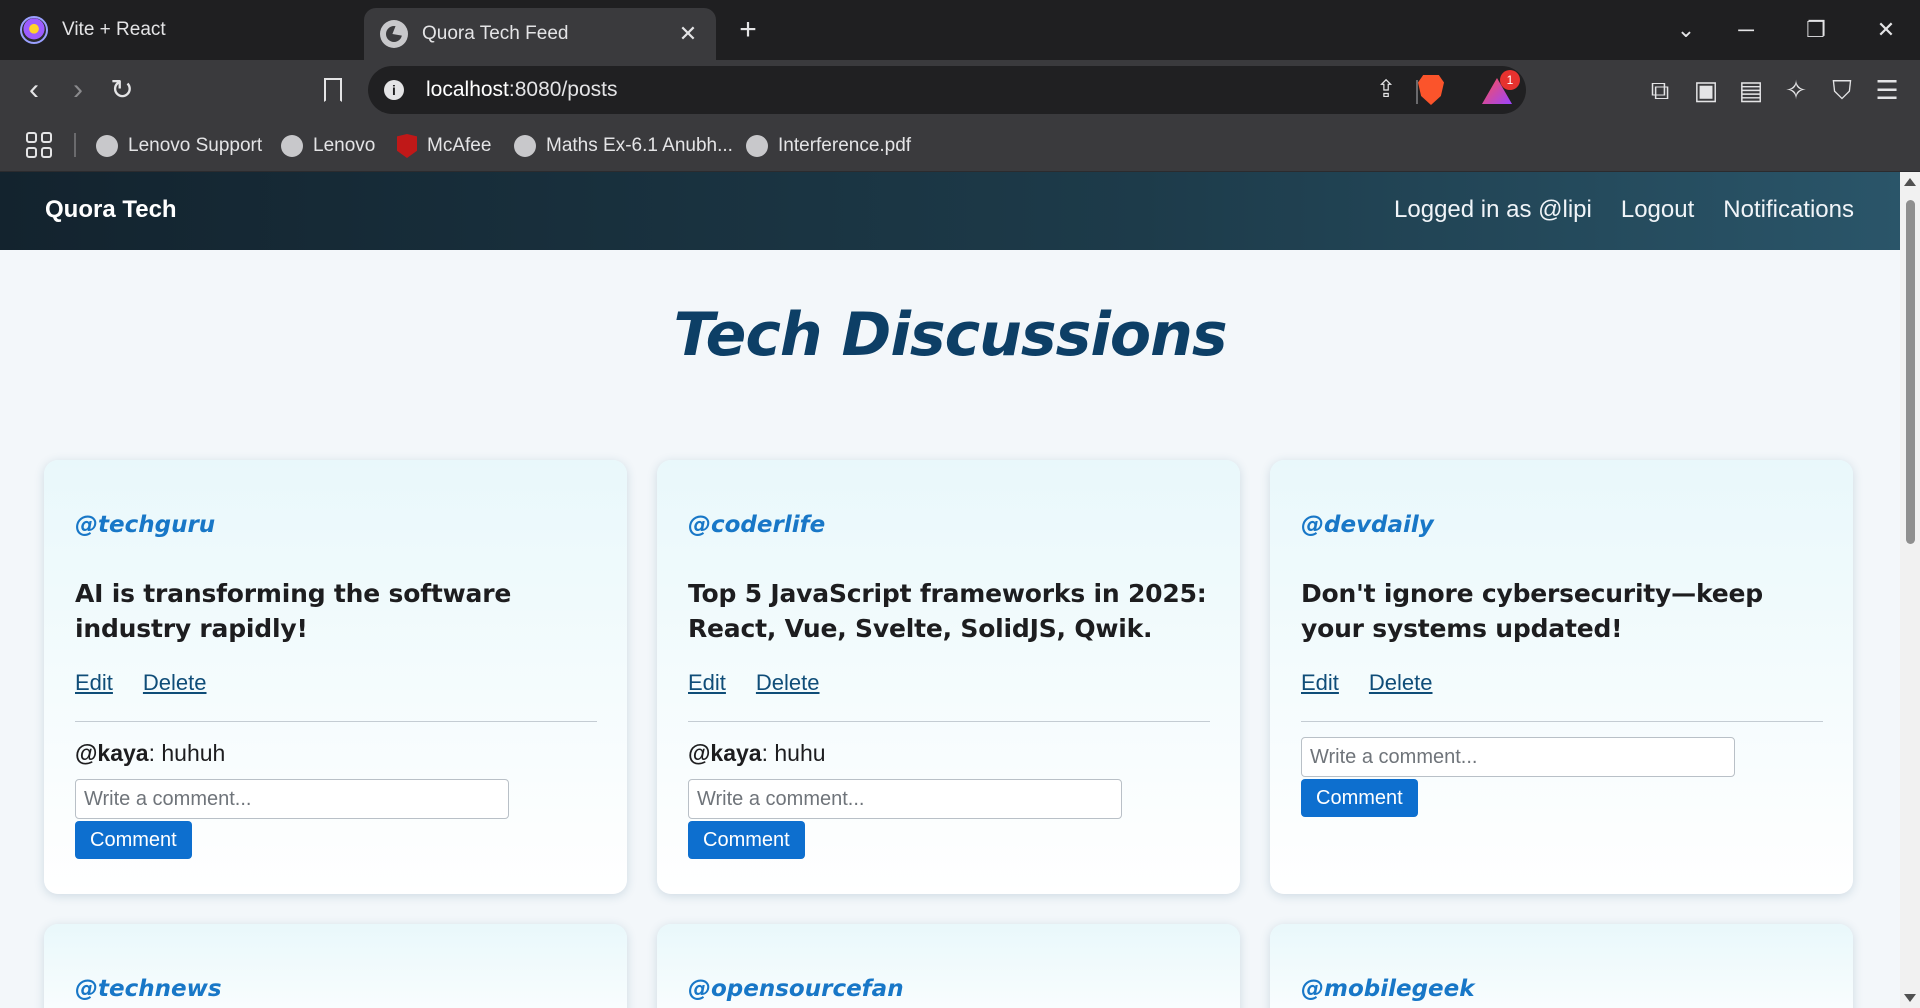 The image size is (1920, 1008). I want to click on logged-in-label: Logged in as @lipi, so click(1493, 209).